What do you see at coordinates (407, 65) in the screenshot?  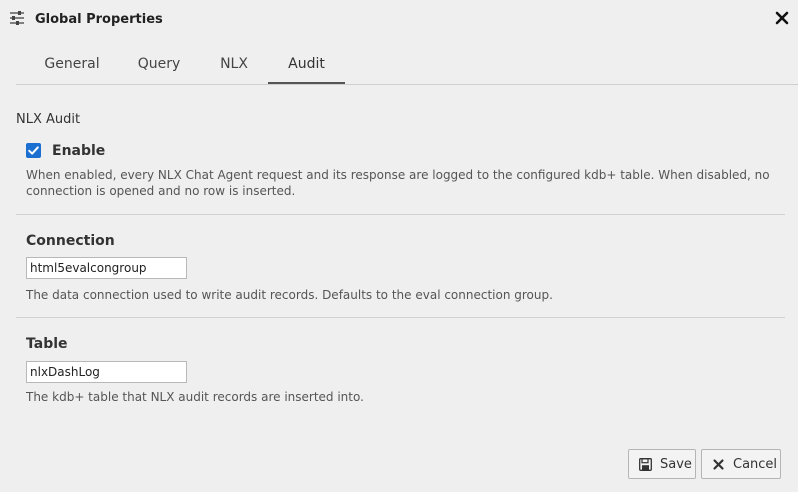 I see `tab-bar: General Query NLX Audit` at bounding box center [407, 65].